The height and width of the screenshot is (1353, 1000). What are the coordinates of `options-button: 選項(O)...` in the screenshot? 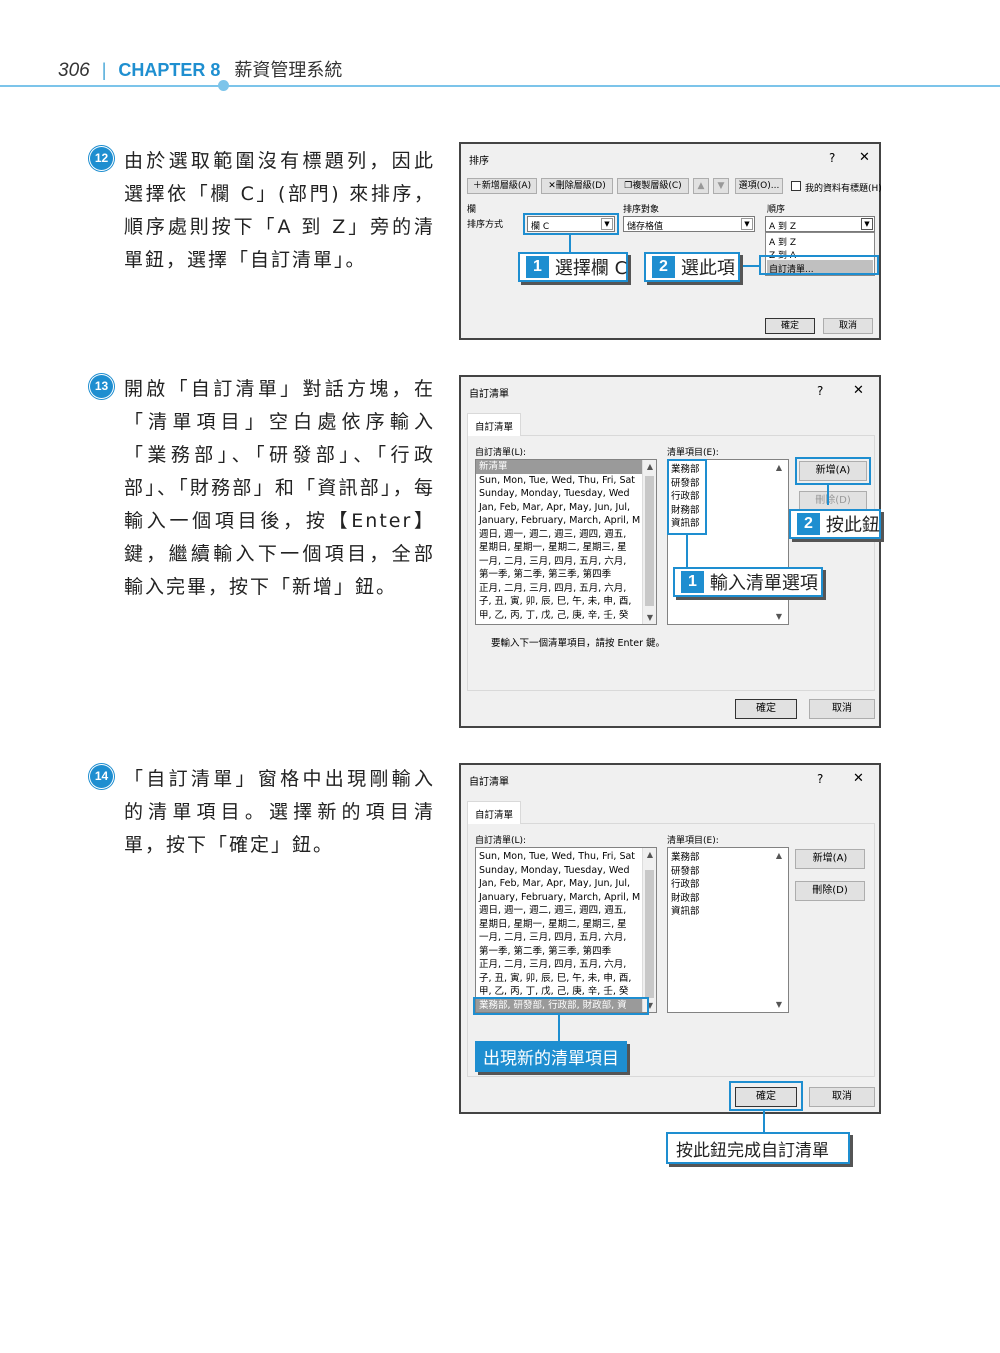 It's located at (759, 186).